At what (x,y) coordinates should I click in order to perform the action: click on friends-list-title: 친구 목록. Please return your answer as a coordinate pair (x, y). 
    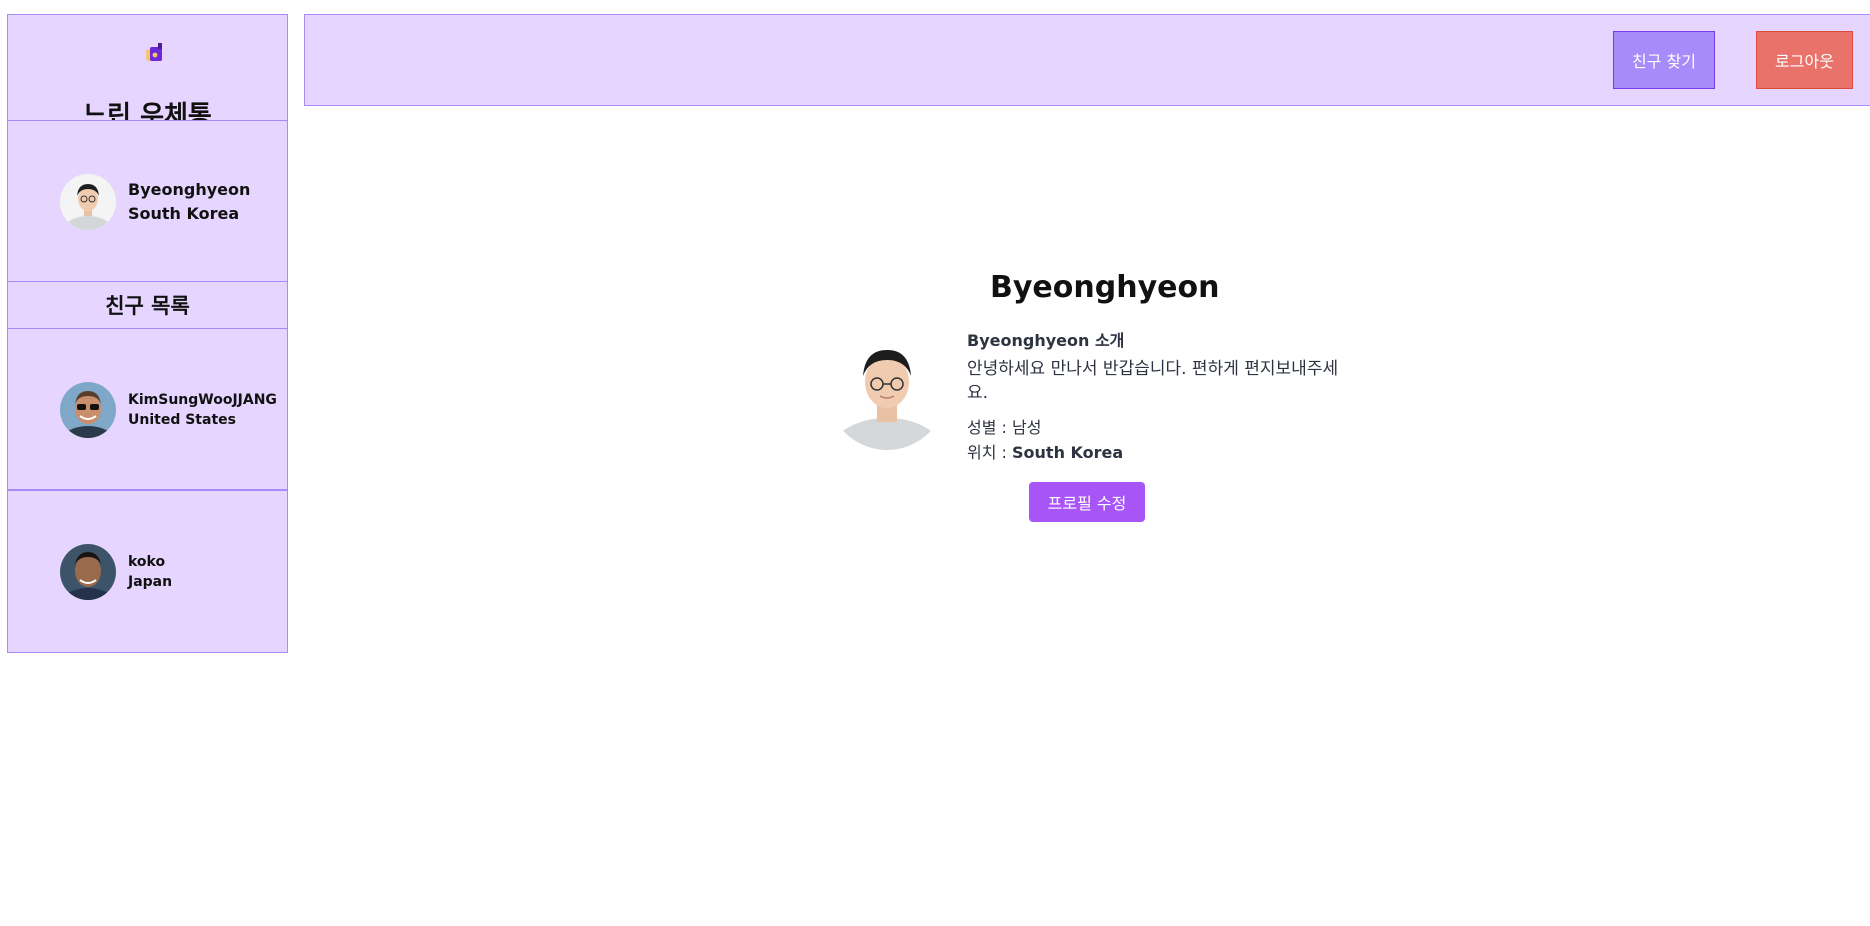
    Looking at the image, I should click on (147, 306).